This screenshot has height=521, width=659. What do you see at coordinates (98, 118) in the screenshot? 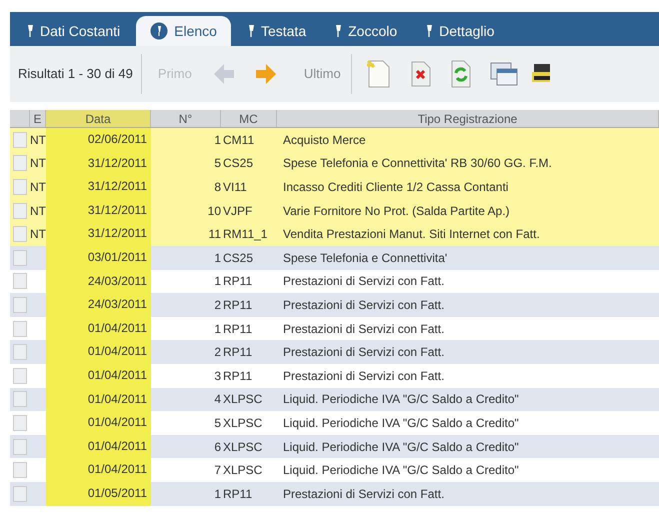
I see `column-header: Data` at bounding box center [98, 118].